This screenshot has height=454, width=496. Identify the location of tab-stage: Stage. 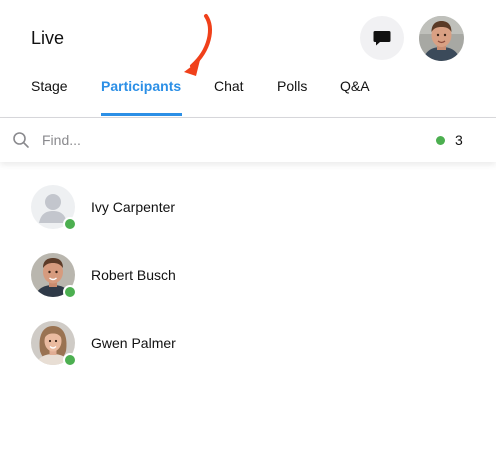
(49, 86).